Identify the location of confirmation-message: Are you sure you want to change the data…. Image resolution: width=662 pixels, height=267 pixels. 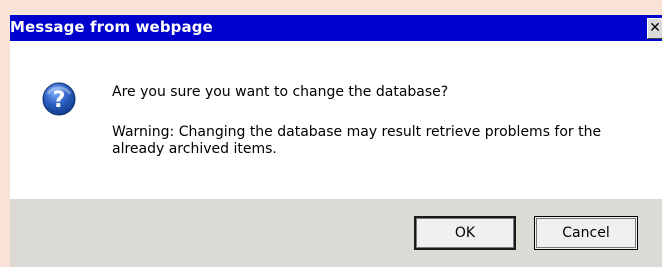
(280, 92).